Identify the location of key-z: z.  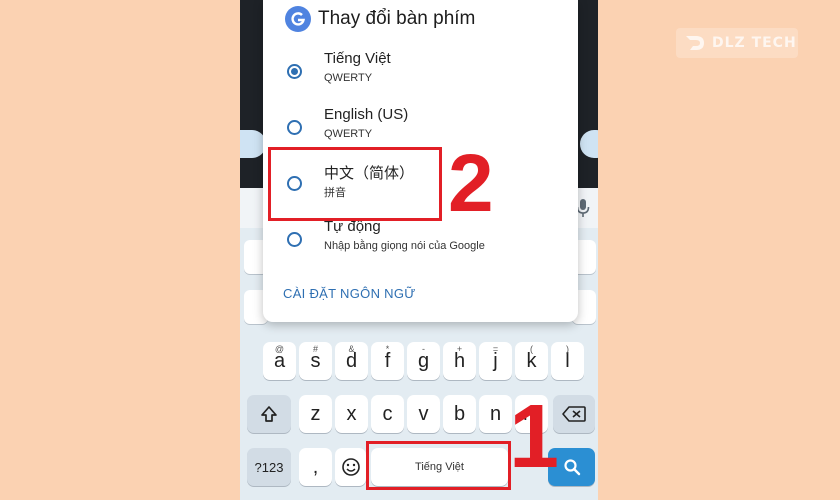
(315, 414).